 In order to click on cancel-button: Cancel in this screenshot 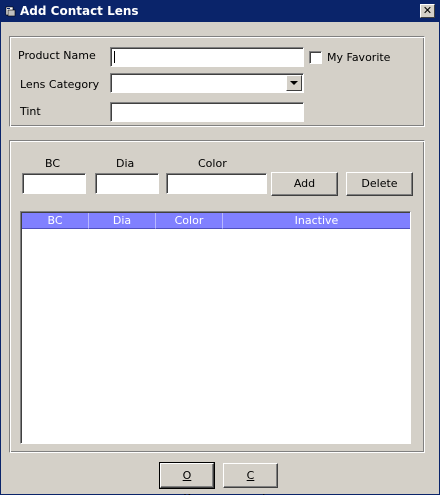, I will do `click(250, 479)`.